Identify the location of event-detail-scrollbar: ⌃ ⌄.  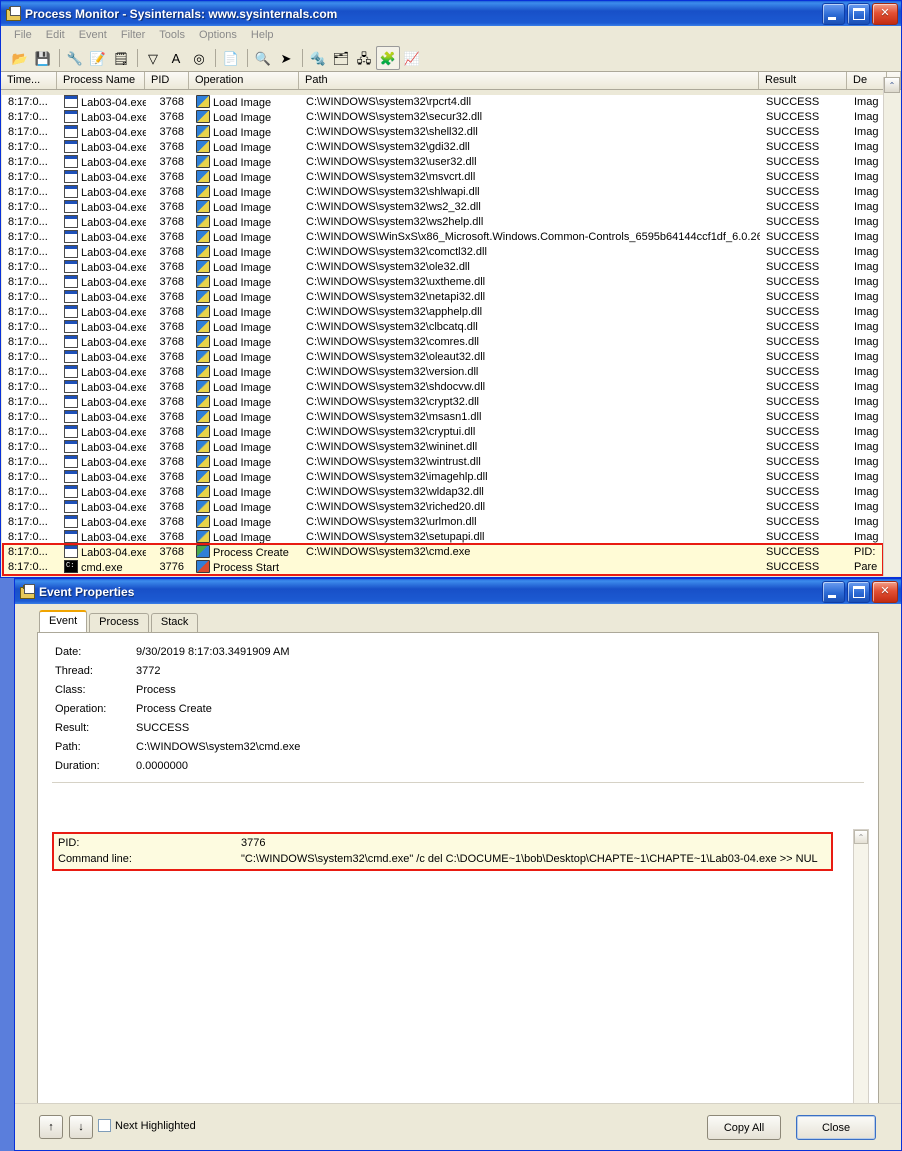
(861, 974).